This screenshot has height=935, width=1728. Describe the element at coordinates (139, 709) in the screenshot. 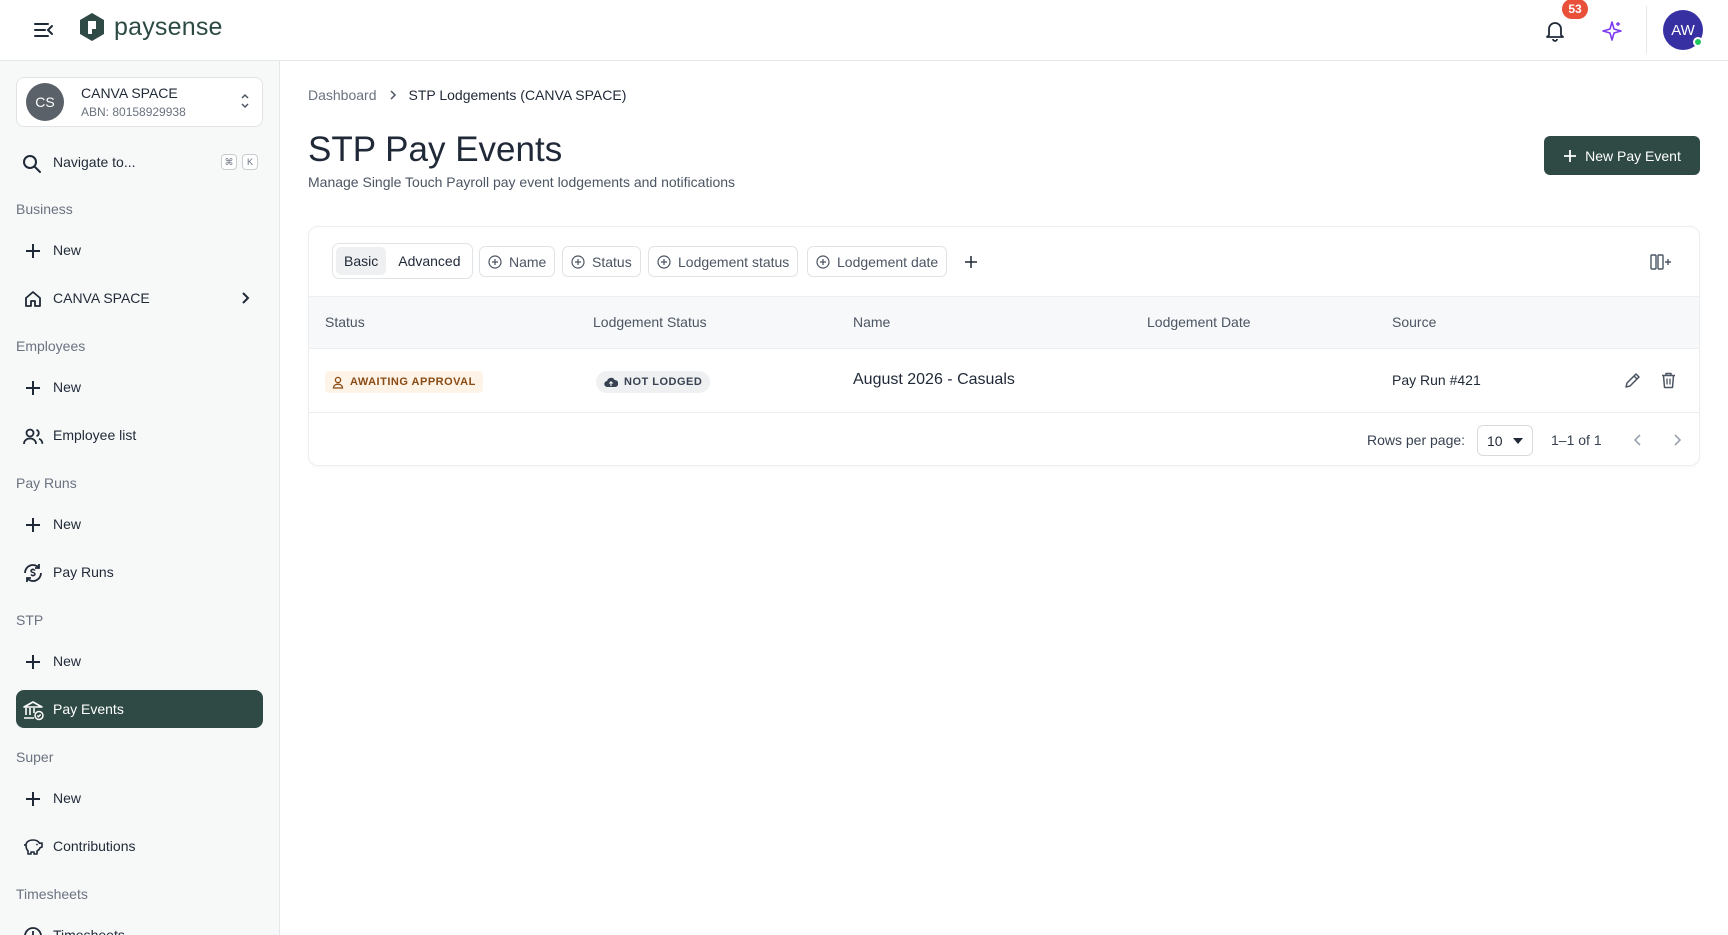

I see `sidebar-item-pay-events: Pay Events` at that location.